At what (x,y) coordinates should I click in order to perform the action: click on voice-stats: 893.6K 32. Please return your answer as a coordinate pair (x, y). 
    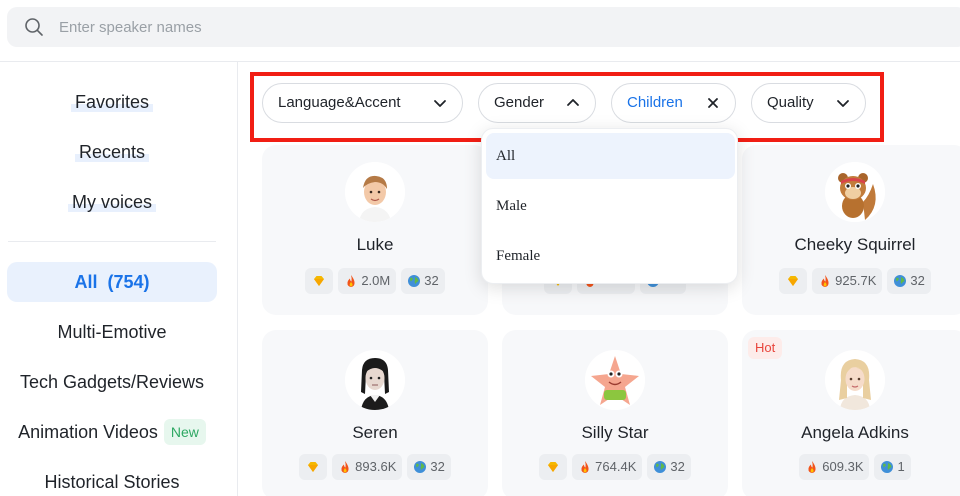
    Looking at the image, I should click on (375, 467).